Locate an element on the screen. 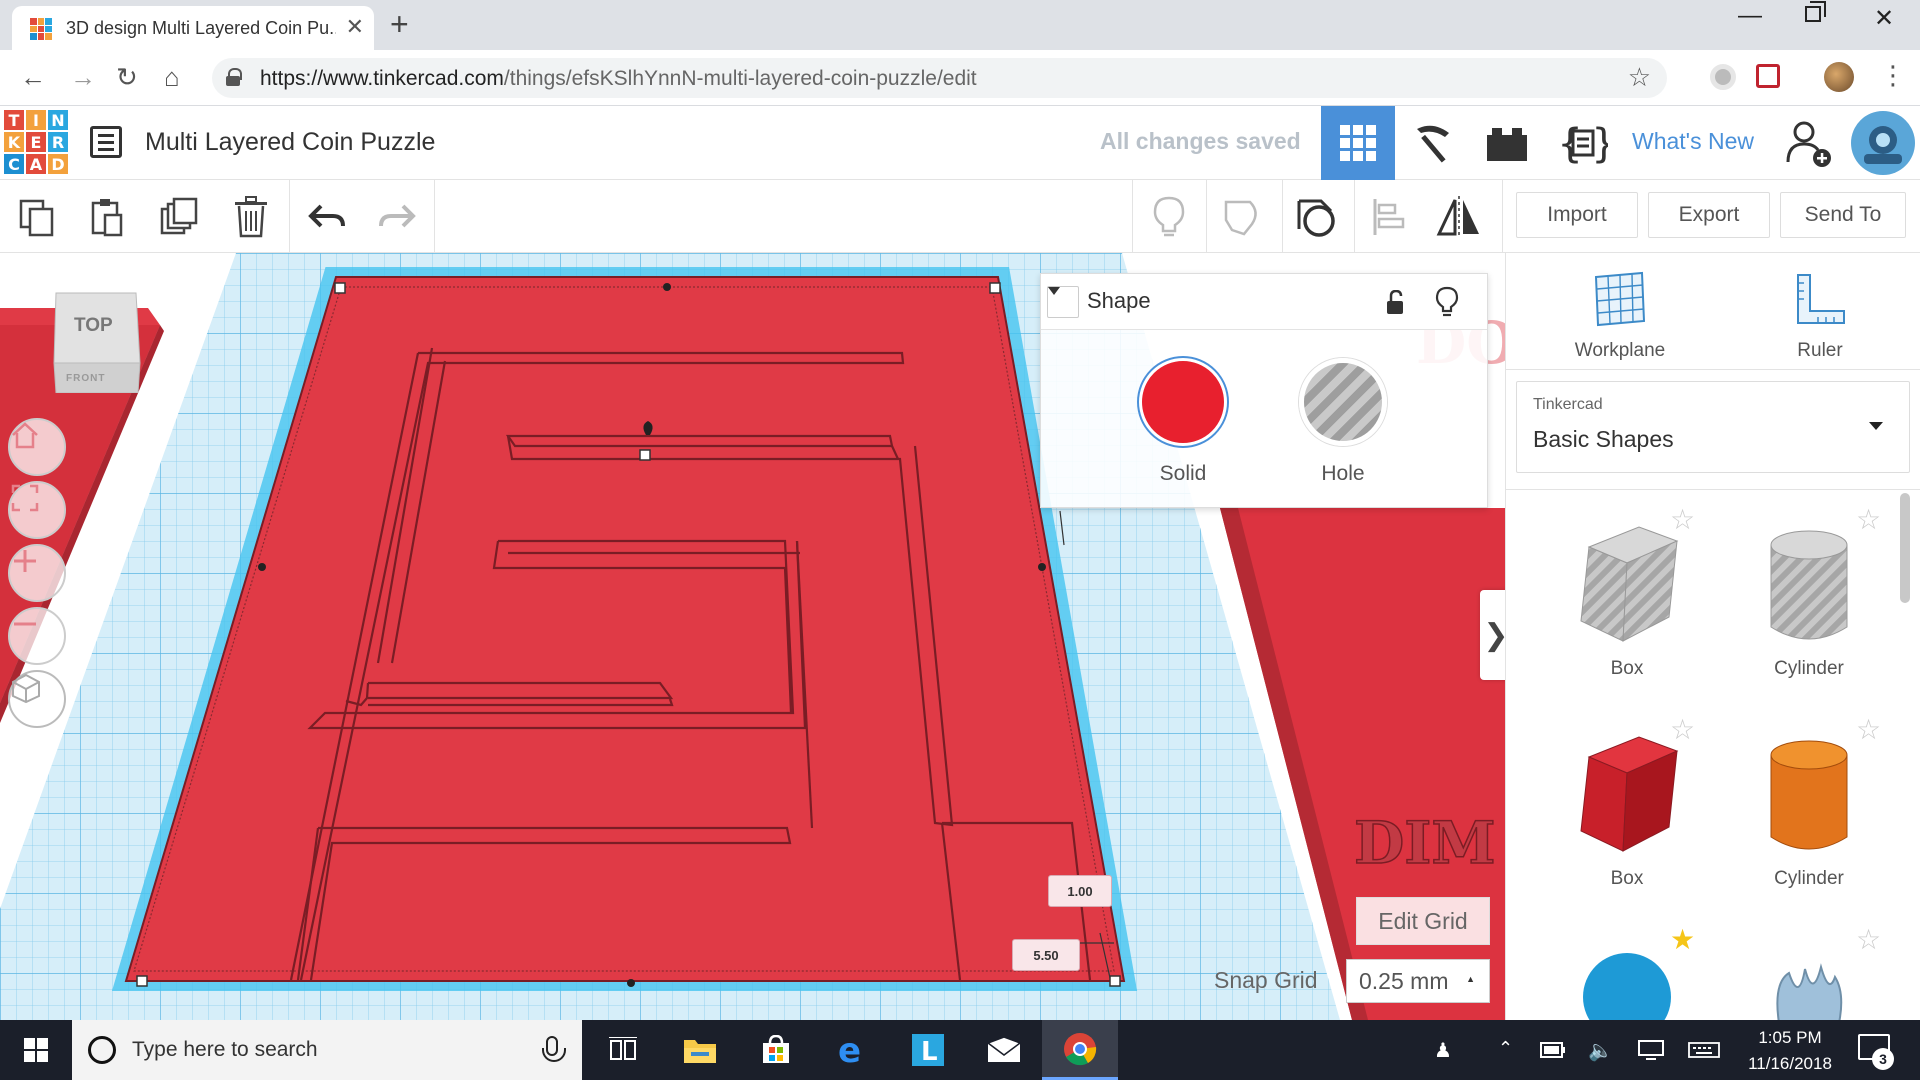  task-view-button is located at coordinates (624, 1050).